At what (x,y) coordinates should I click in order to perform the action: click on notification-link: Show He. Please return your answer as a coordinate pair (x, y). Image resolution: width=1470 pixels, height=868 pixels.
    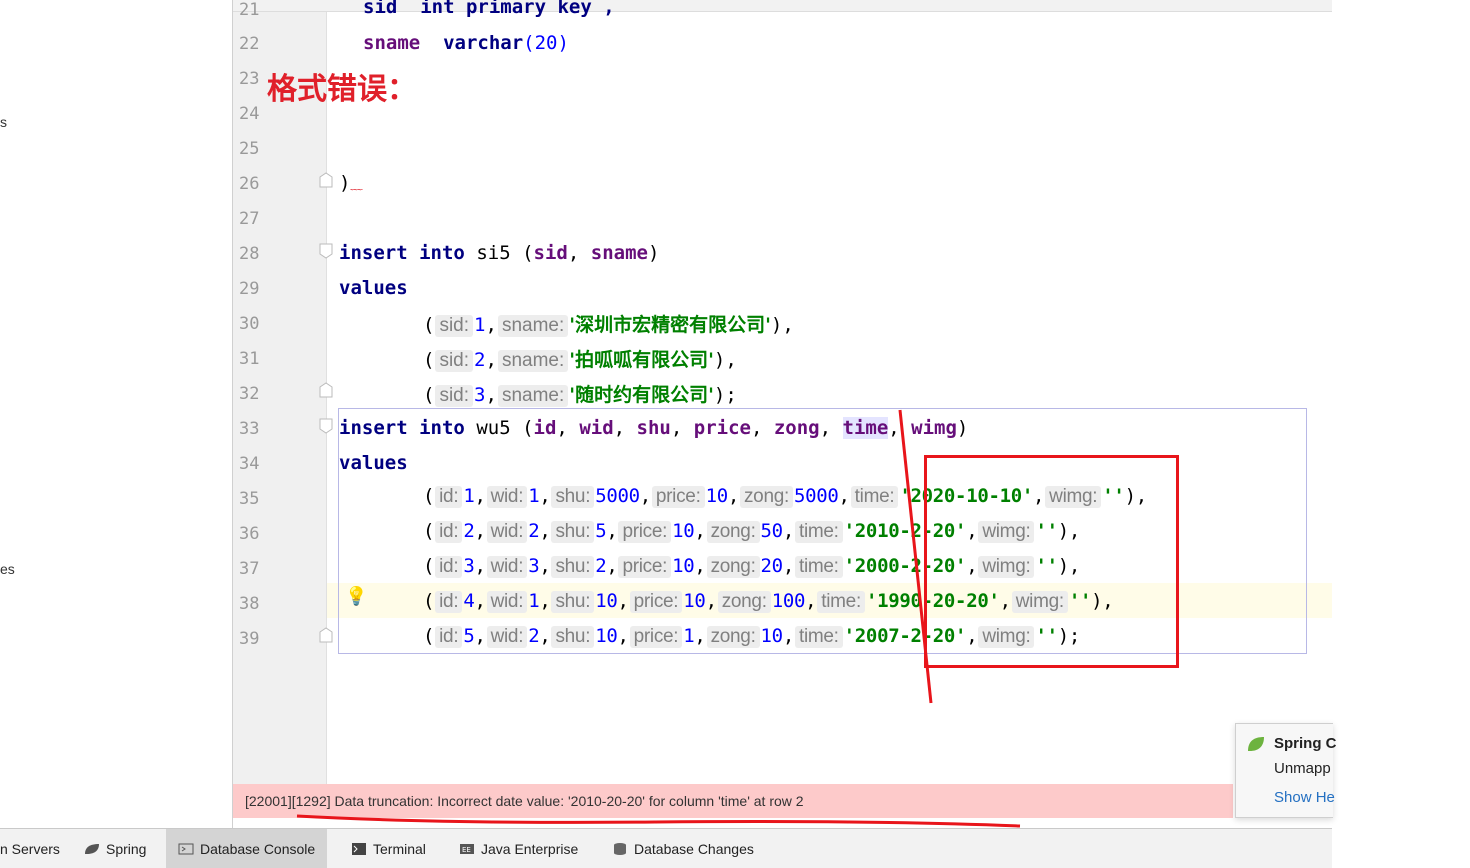
    Looking at the image, I should click on (1304, 797).